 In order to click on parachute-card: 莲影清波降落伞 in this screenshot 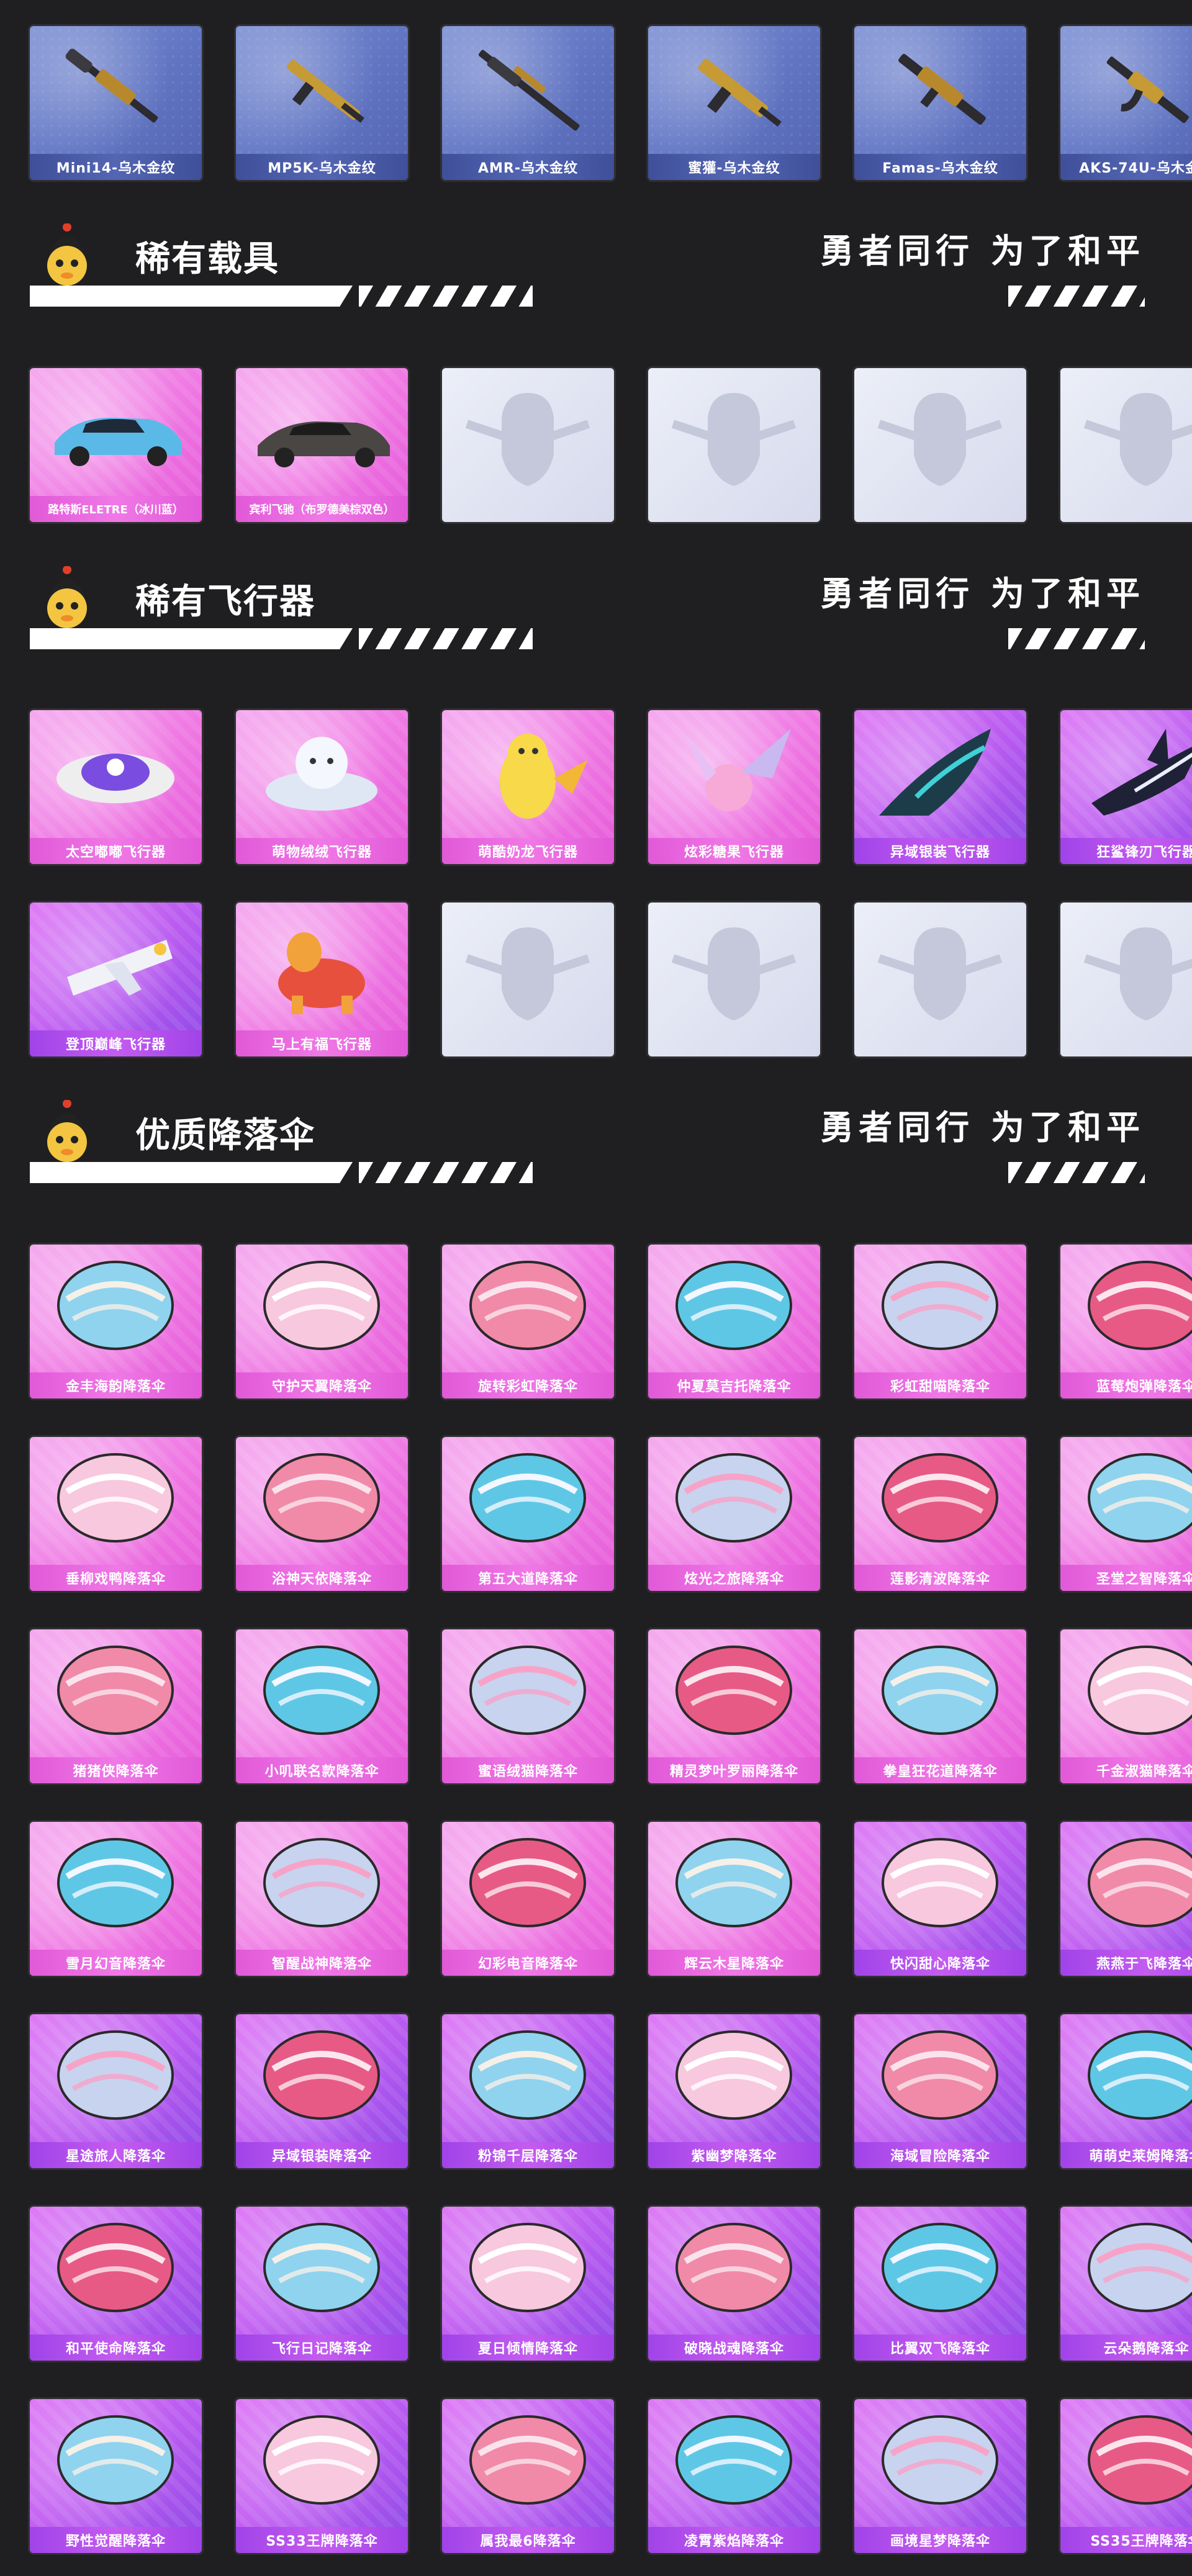, I will do `click(940, 1514)`.